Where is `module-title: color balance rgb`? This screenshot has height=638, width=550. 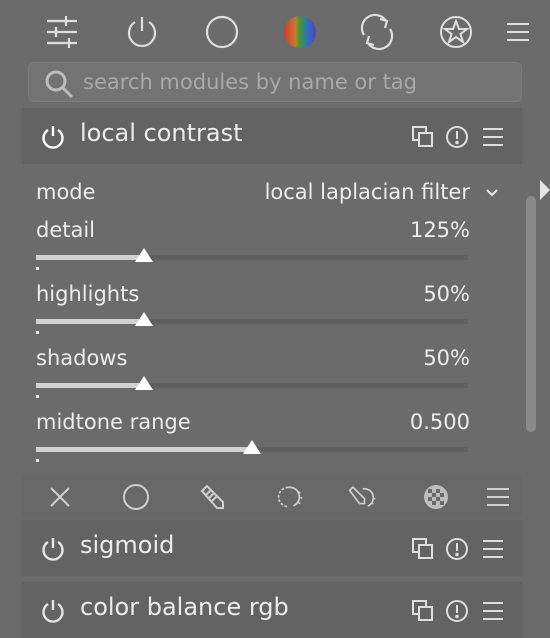
module-title: color balance rgb is located at coordinates (184, 607).